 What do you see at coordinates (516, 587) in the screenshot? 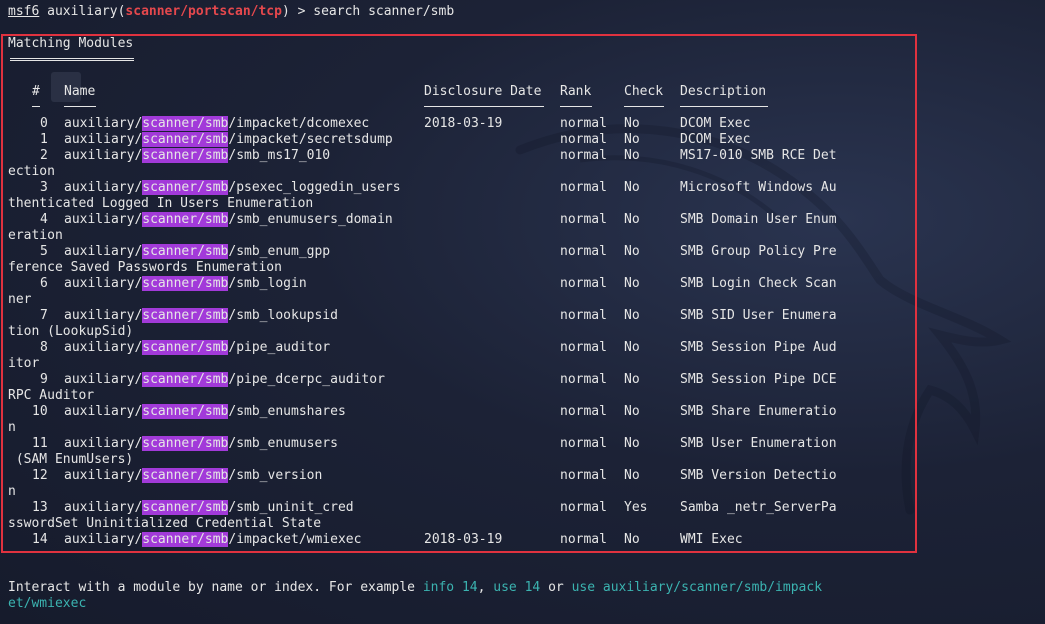
I see `use-index-command-link: use 14` at bounding box center [516, 587].